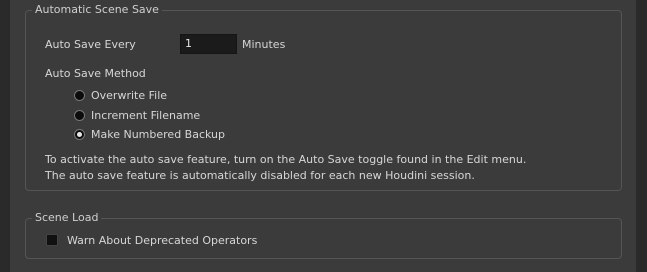 The image size is (647, 272). I want to click on auto-save-interval-field: 1, so click(208, 44).